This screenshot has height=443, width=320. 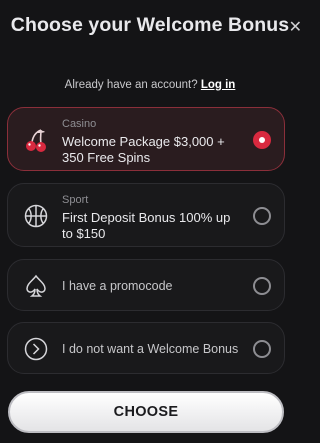 What do you see at coordinates (36, 349) in the screenshot?
I see `chevron-right-circle-icon` at bounding box center [36, 349].